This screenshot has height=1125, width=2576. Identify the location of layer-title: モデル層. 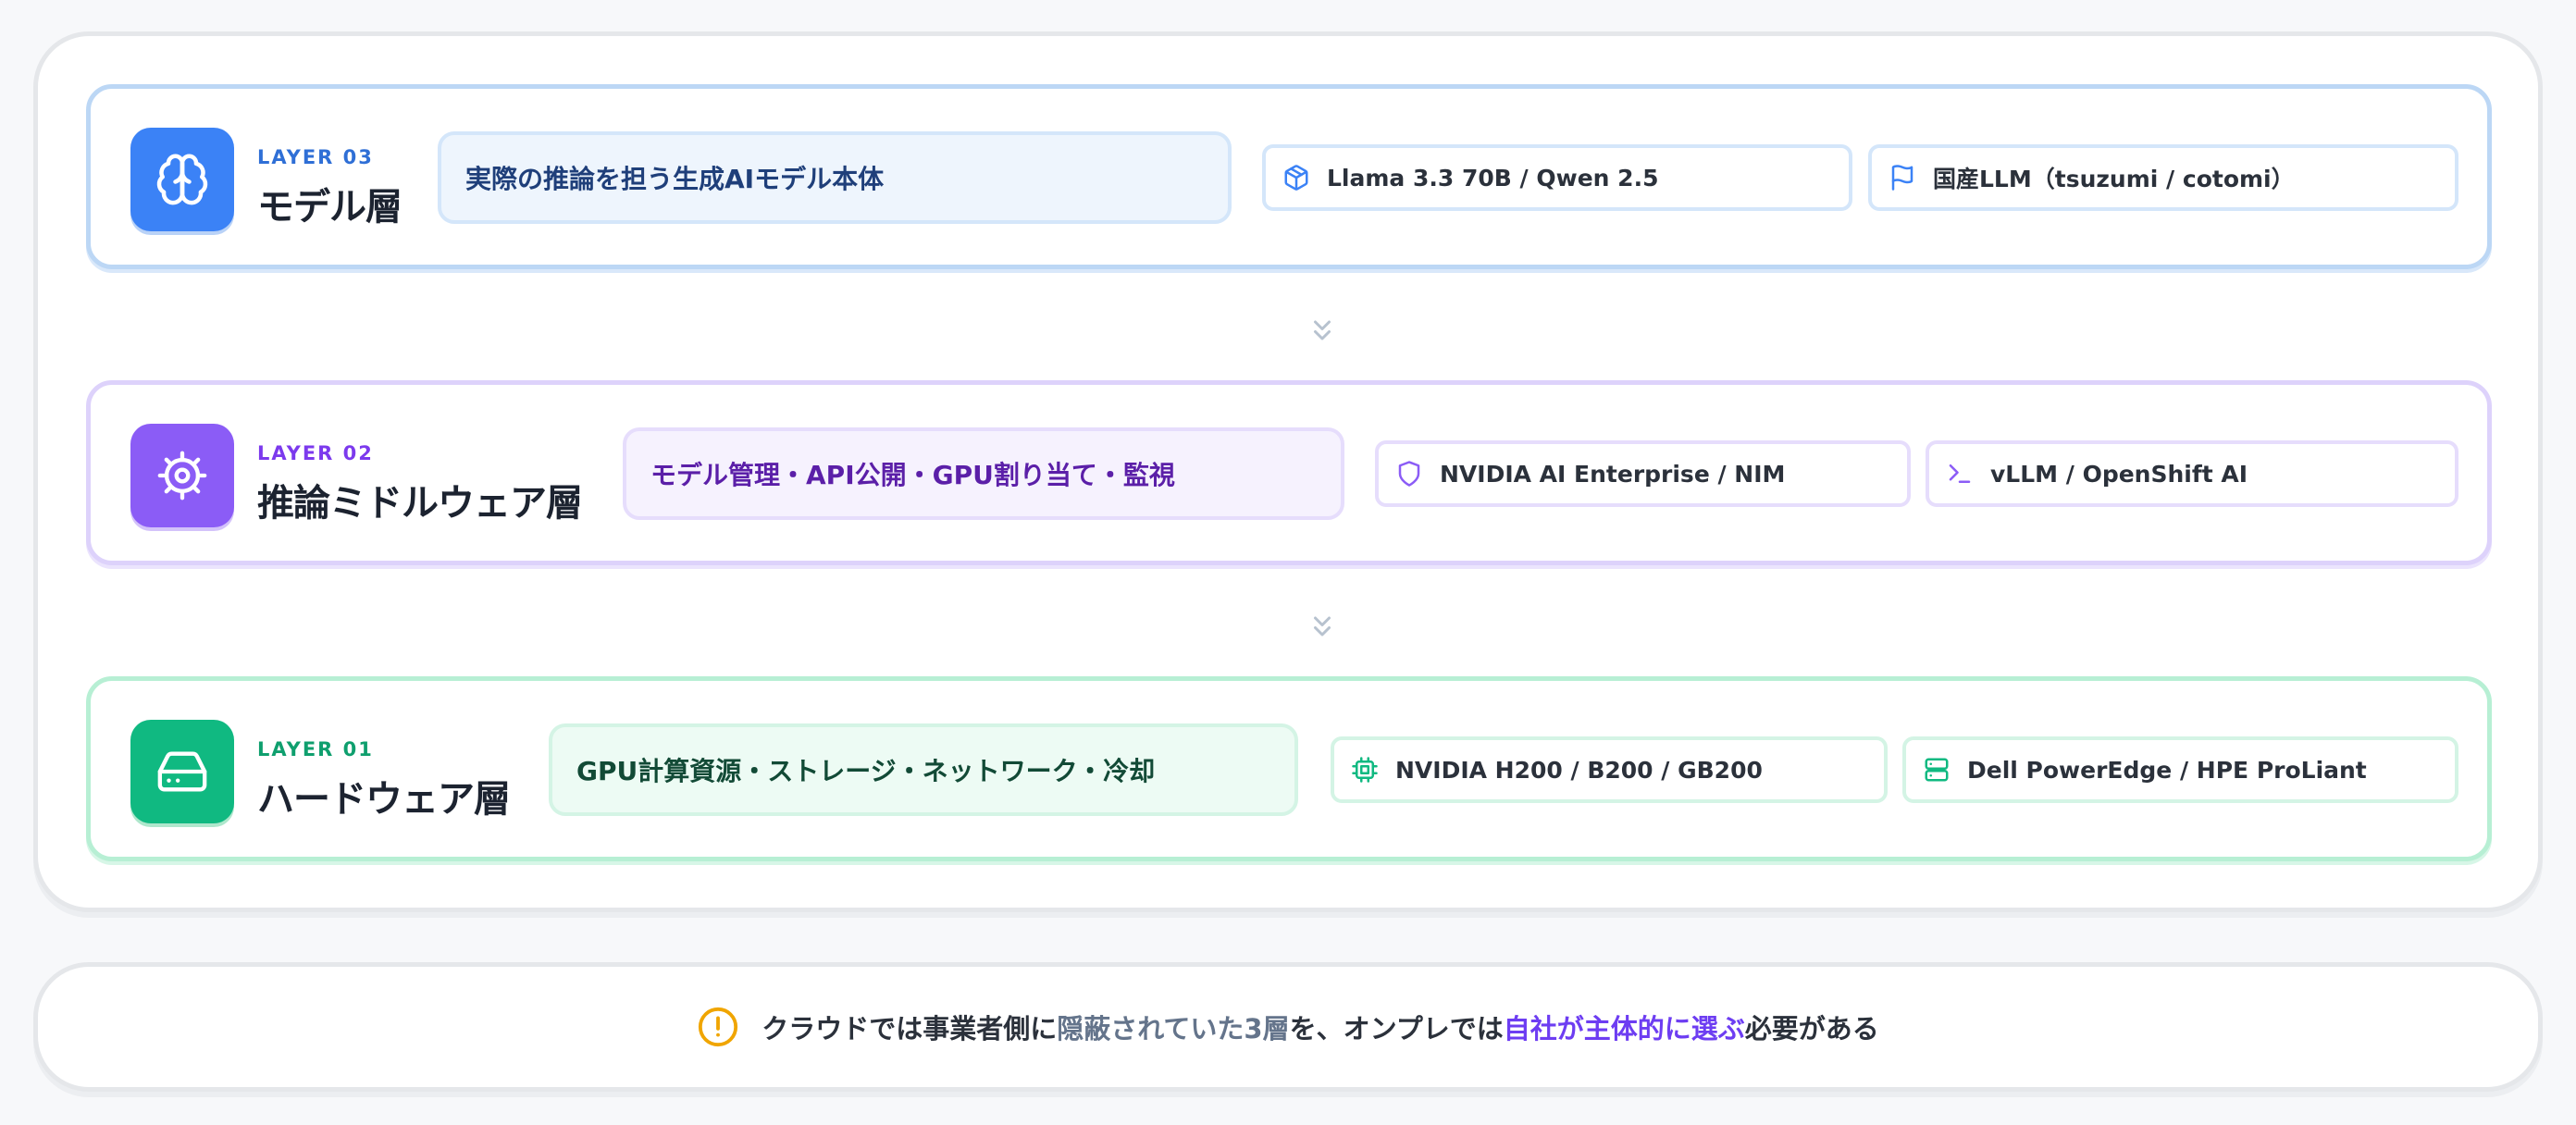
(329, 207).